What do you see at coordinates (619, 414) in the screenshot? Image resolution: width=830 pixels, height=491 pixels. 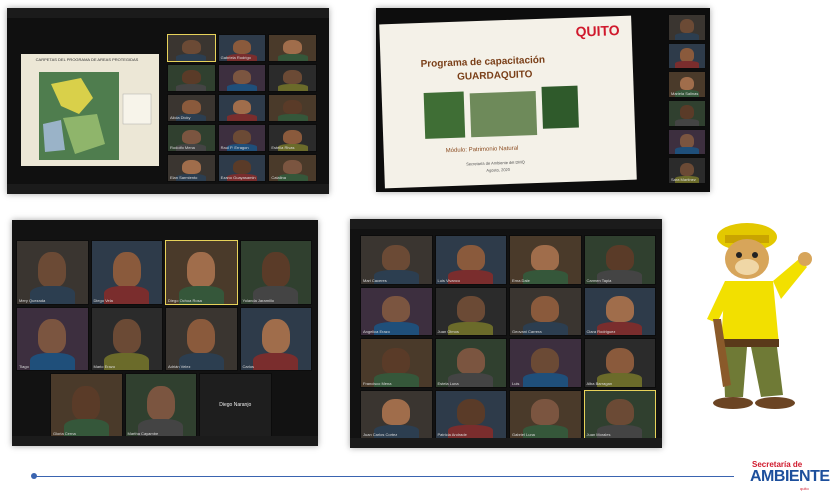 I see `participant-tile: Juan Morales` at bounding box center [619, 414].